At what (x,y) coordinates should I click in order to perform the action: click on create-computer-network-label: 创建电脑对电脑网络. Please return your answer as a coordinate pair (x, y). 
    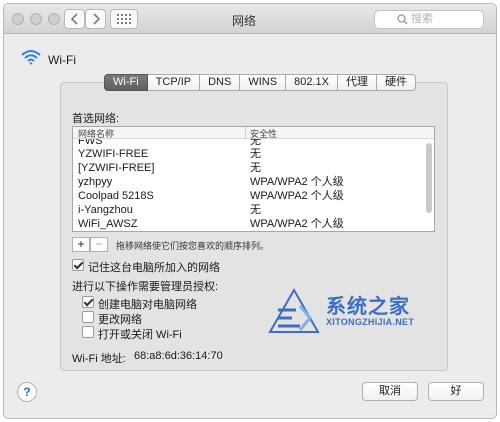
    Looking at the image, I should click on (147, 304).